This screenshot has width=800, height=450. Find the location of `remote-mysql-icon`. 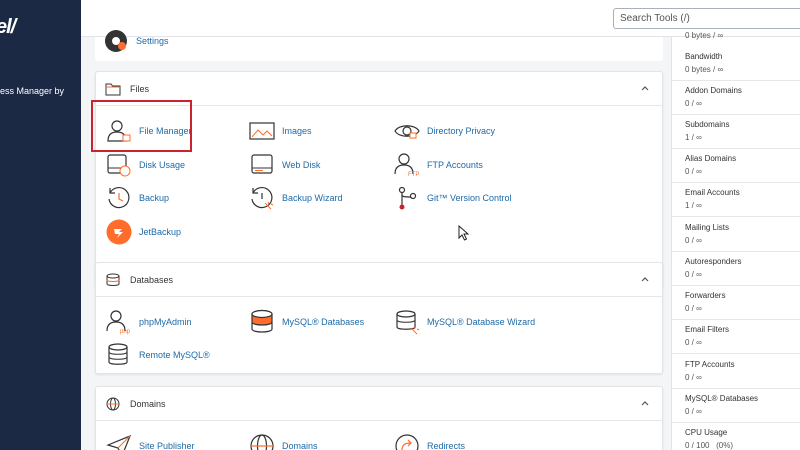

remote-mysql-icon is located at coordinates (118, 354).